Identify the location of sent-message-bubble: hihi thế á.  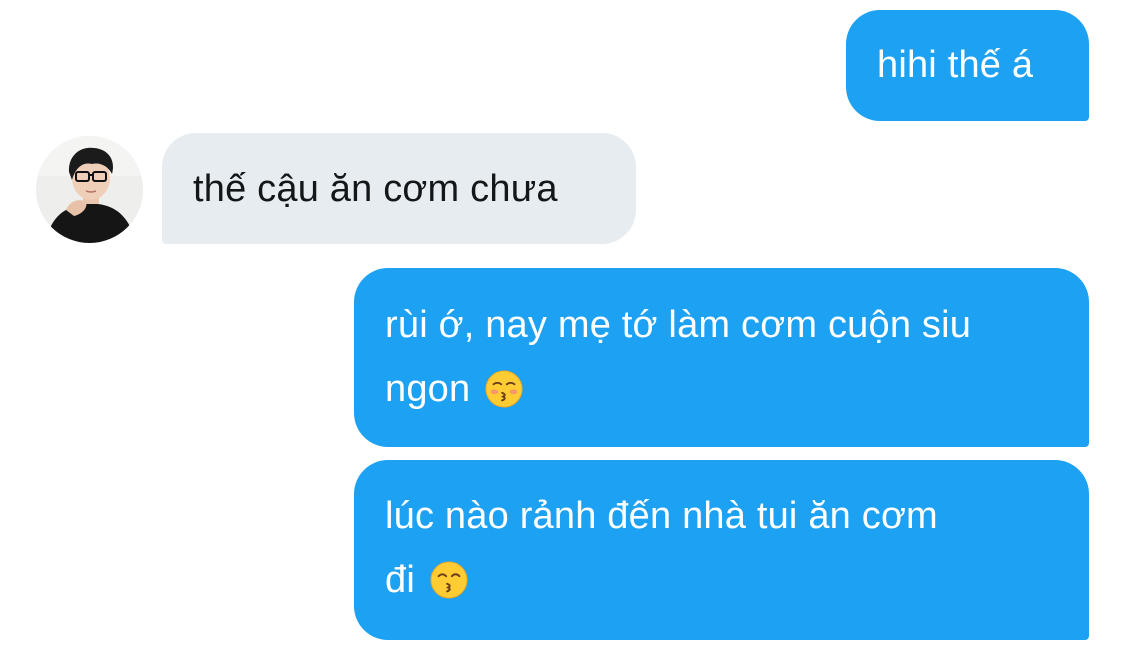
(967, 65).